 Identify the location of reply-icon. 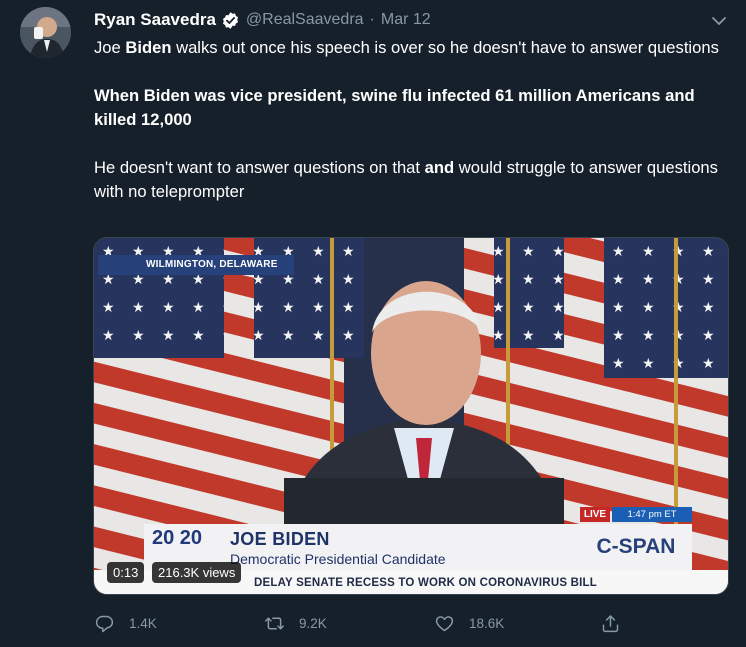
(104, 623).